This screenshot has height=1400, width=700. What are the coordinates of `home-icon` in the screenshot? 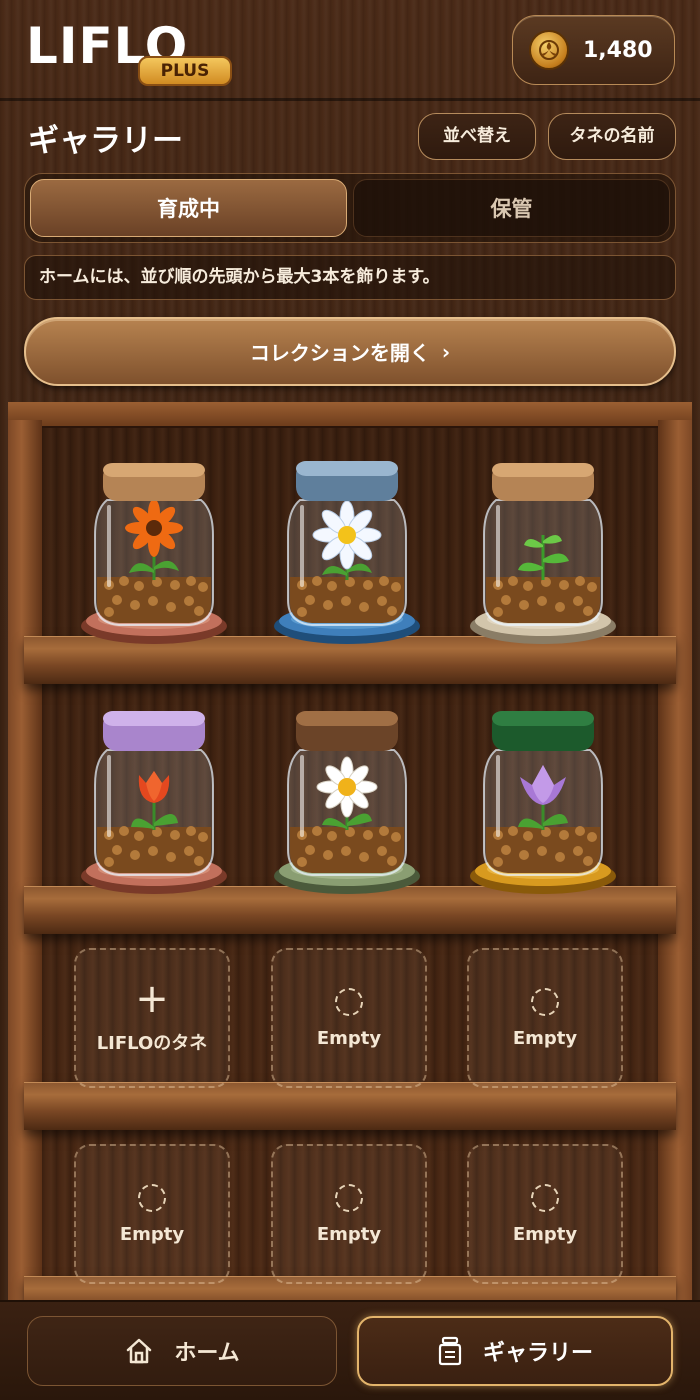 It's located at (139, 1351).